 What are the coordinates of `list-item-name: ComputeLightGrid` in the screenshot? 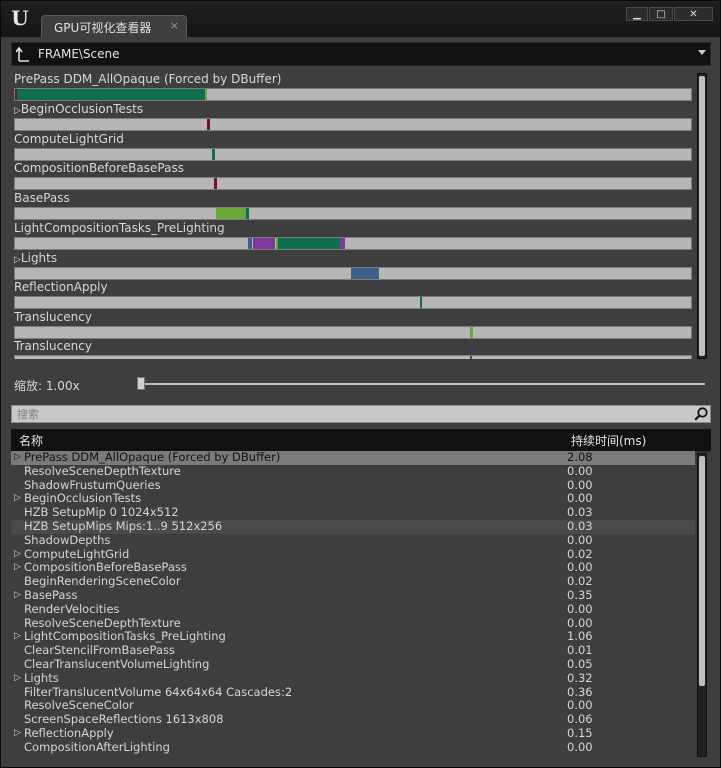 It's located at (77, 553).